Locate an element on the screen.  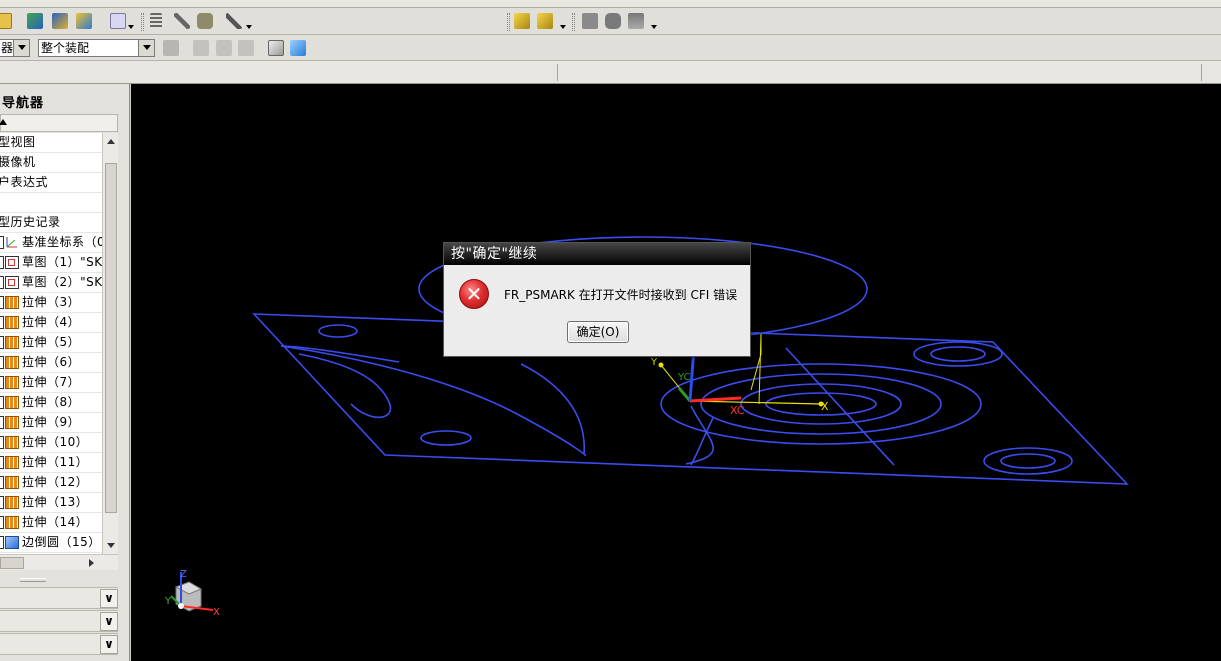
tree-row: 拉伸（5） is located at coordinates (51, 343).